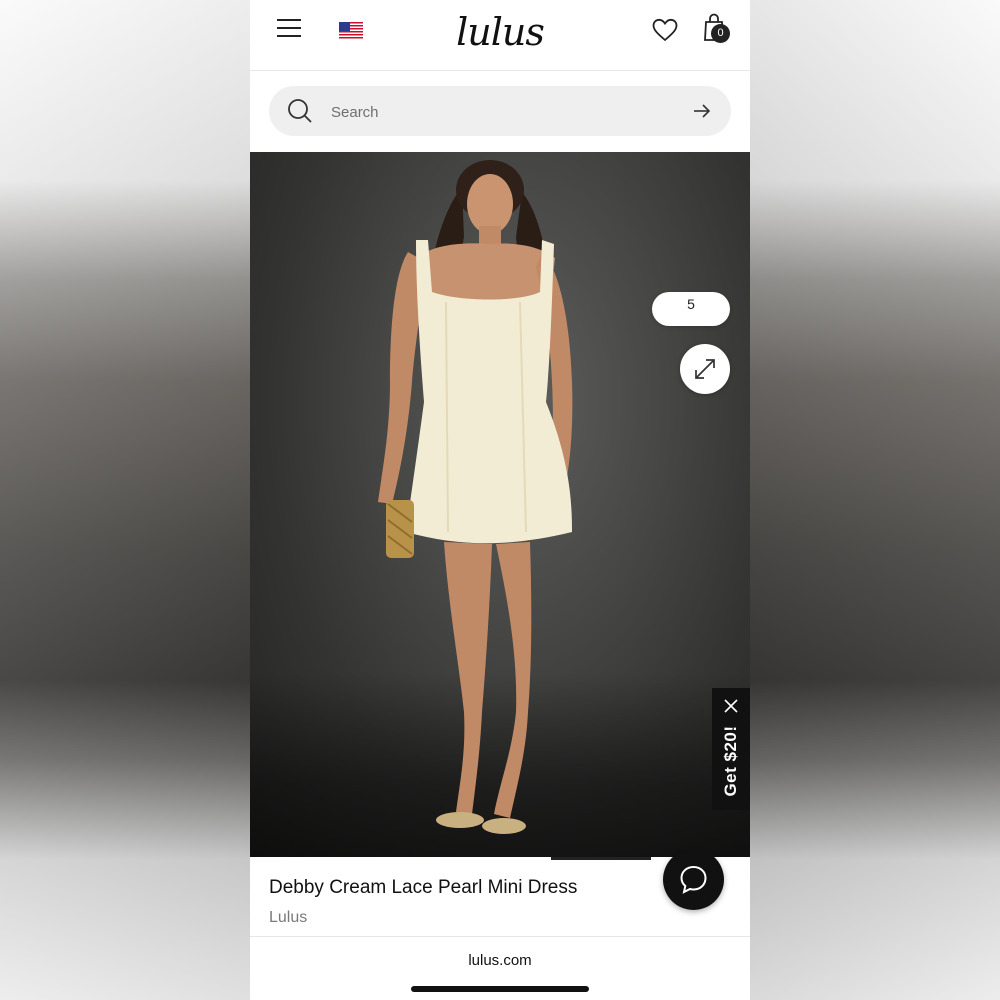 This screenshot has width=1000, height=1000. I want to click on chat-bubble-icon, so click(693, 879).